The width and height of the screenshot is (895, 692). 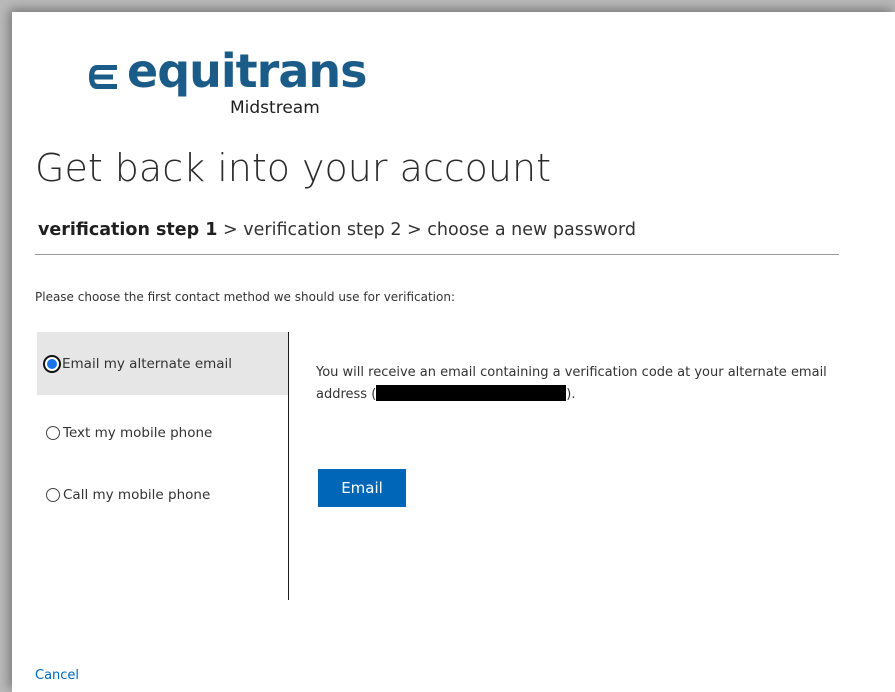 What do you see at coordinates (147, 363) in the screenshot?
I see `option-label: Email my alternate email` at bounding box center [147, 363].